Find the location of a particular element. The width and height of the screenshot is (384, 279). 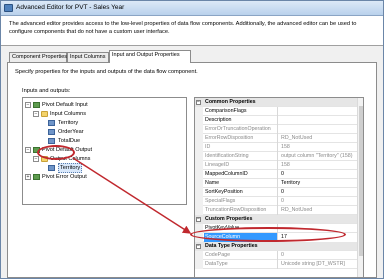

property-value: Unicode string [DT_WSTR] is located at coordinates (313, 264).